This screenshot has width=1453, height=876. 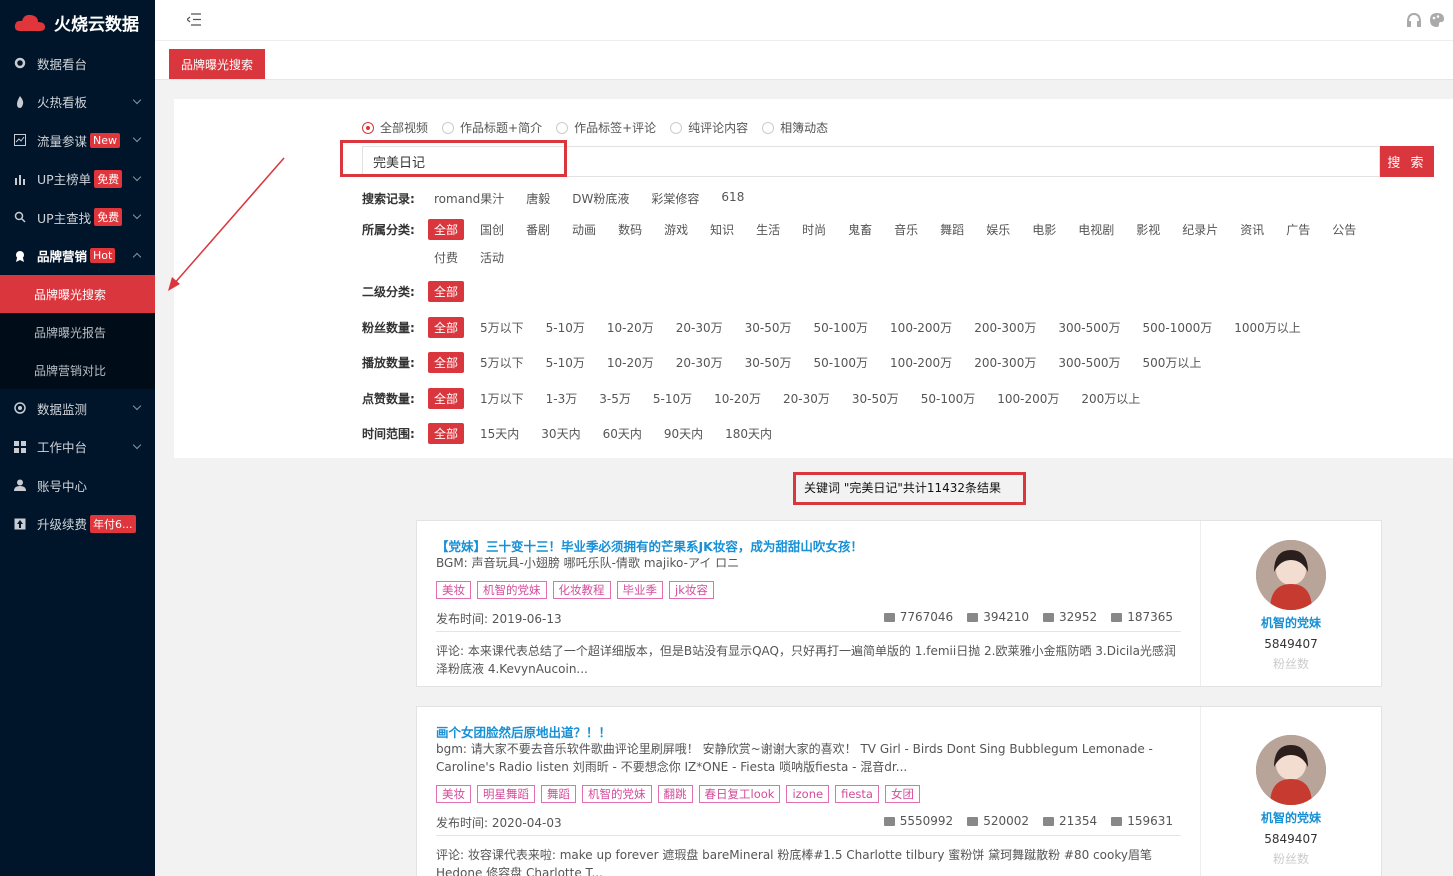 What do you see at coordinates (77, 332) in the screenshot?
I see `sidebar-subitem-brand-exposure-report: 品牌曝光报告` at bounding box center [77, 332].